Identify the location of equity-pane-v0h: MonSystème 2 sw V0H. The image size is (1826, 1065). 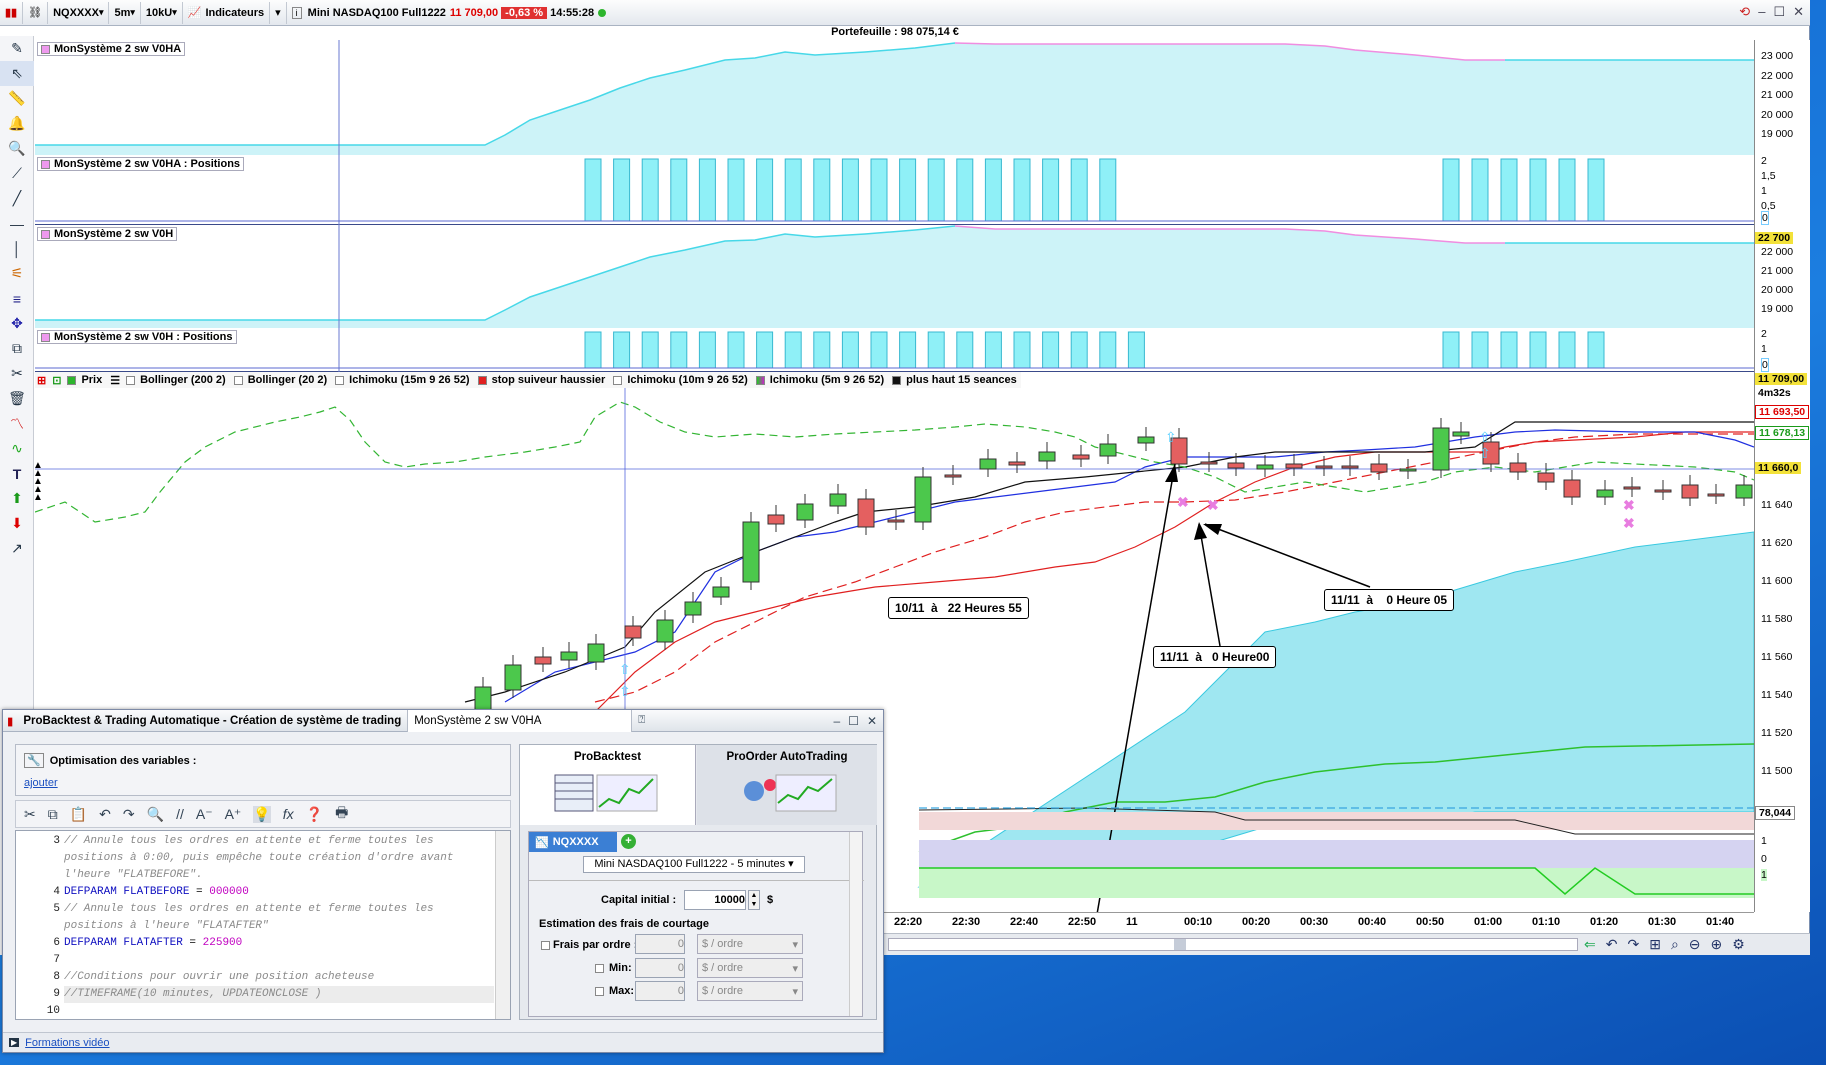
(894, 276).